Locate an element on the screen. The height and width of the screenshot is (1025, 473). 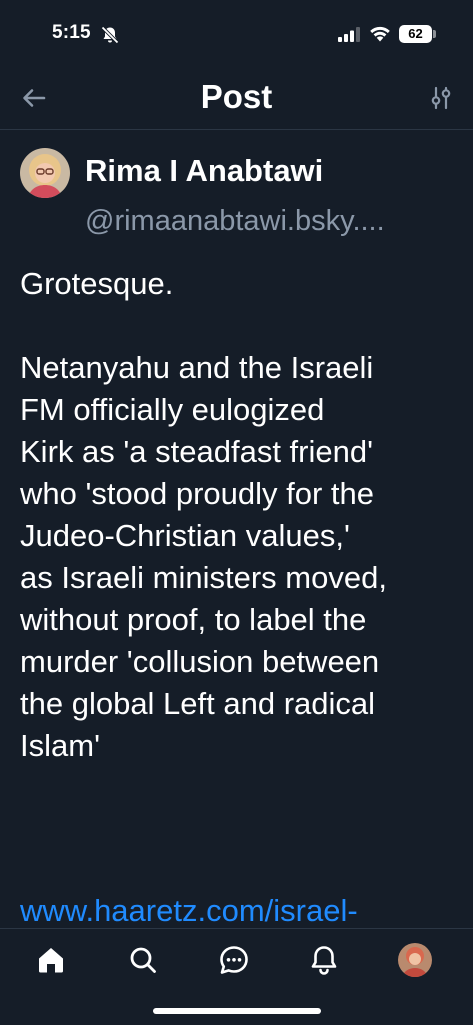
tab-chat is located at coordinates (234, 960).